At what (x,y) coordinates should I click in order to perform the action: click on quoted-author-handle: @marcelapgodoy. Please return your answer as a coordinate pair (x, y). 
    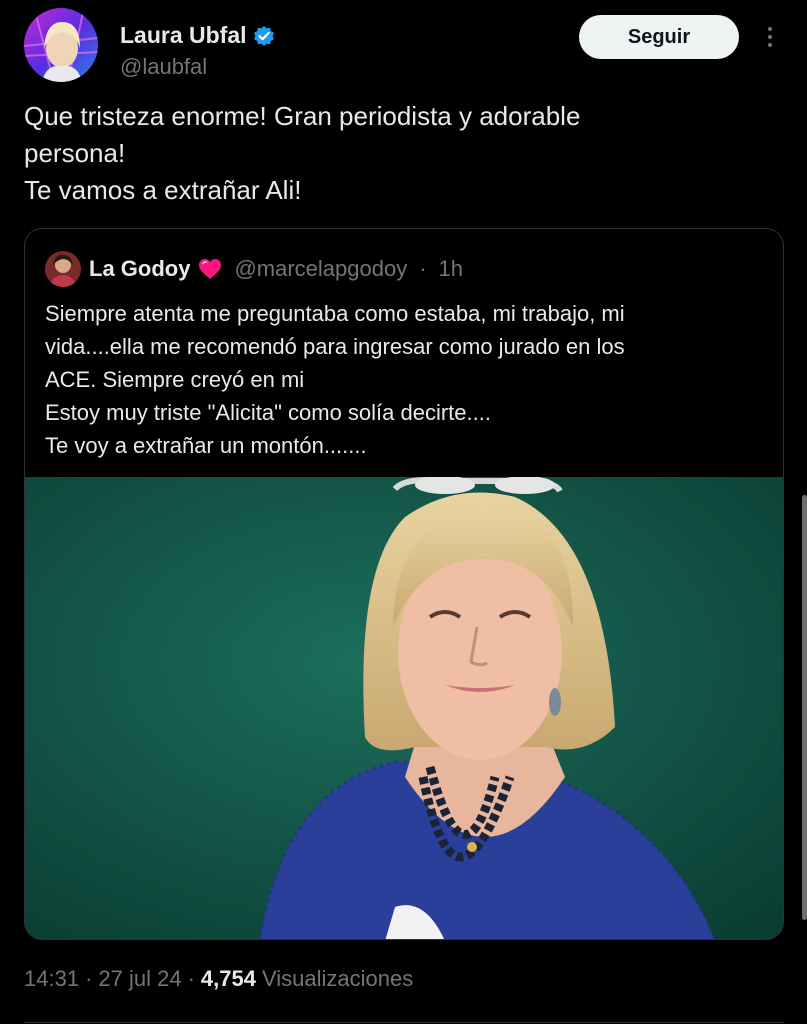
    Looking at the image, I should click on (320, 269).